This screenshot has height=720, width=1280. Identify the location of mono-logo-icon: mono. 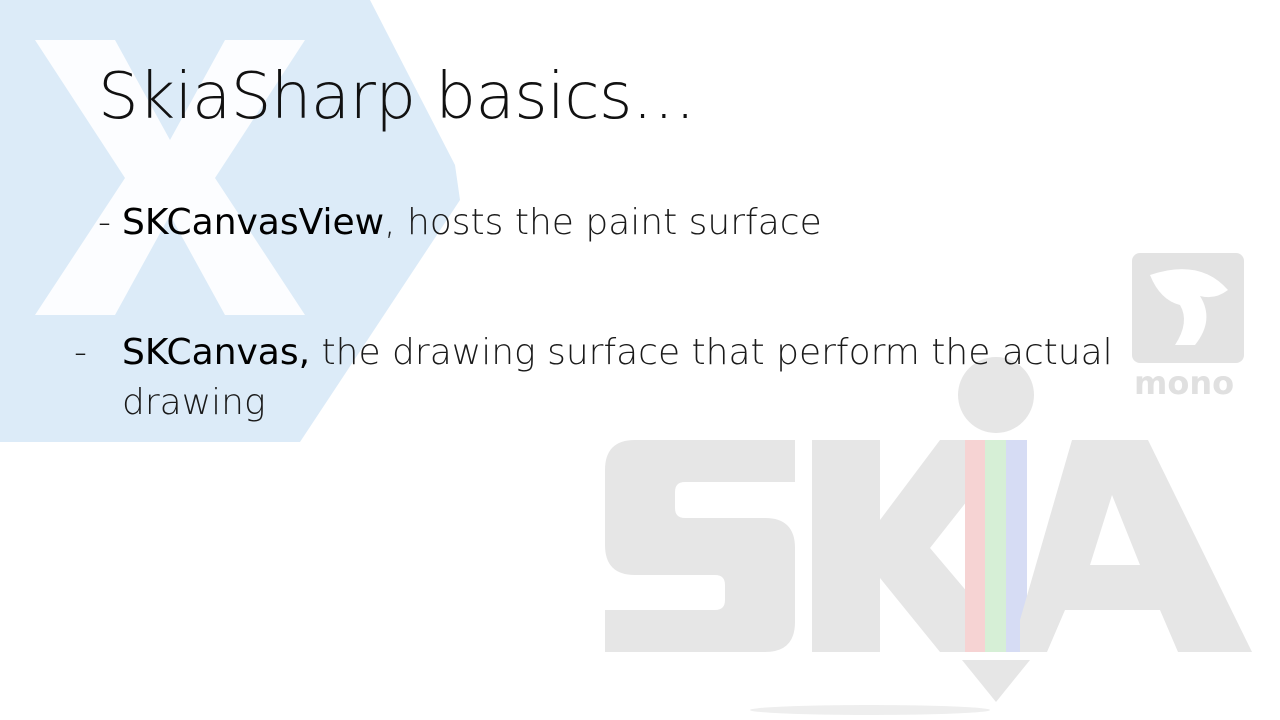
(1188, 327).